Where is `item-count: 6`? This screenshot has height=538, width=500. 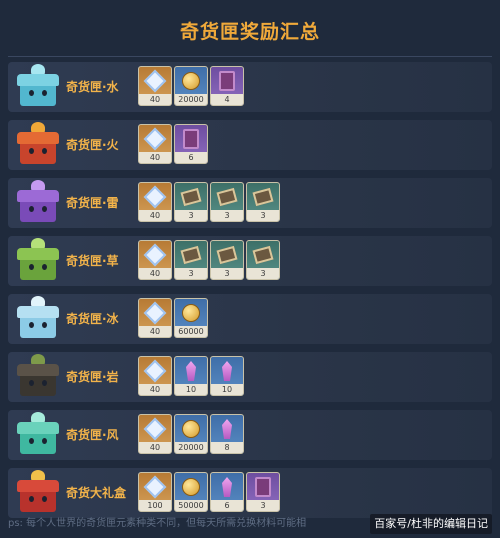
item-count: 6 is located at coordinates (227, 505).